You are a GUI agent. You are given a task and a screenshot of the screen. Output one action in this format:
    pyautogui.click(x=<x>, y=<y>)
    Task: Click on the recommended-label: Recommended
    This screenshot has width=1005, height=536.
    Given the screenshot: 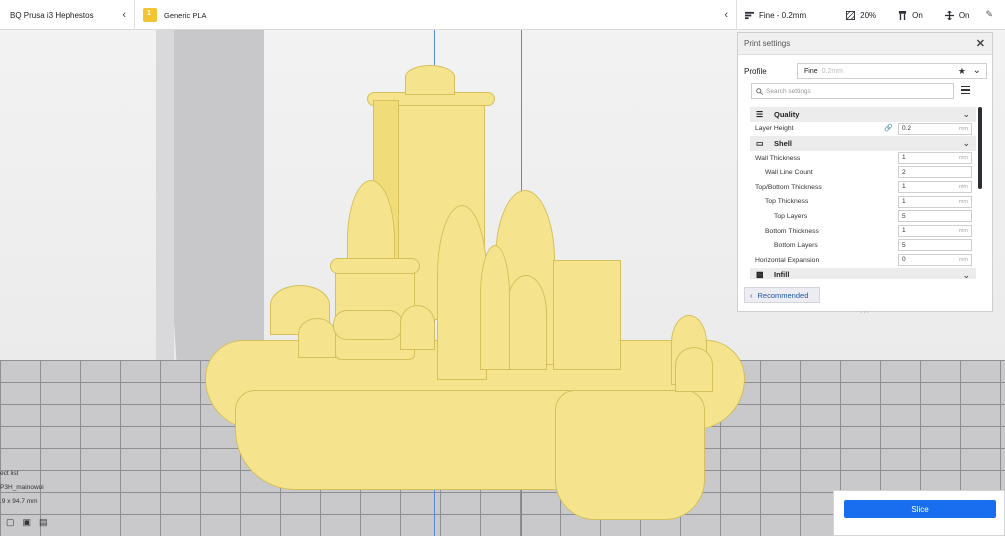 What is the action you would take?
    pyautogui.click(x=783, y=295)
    